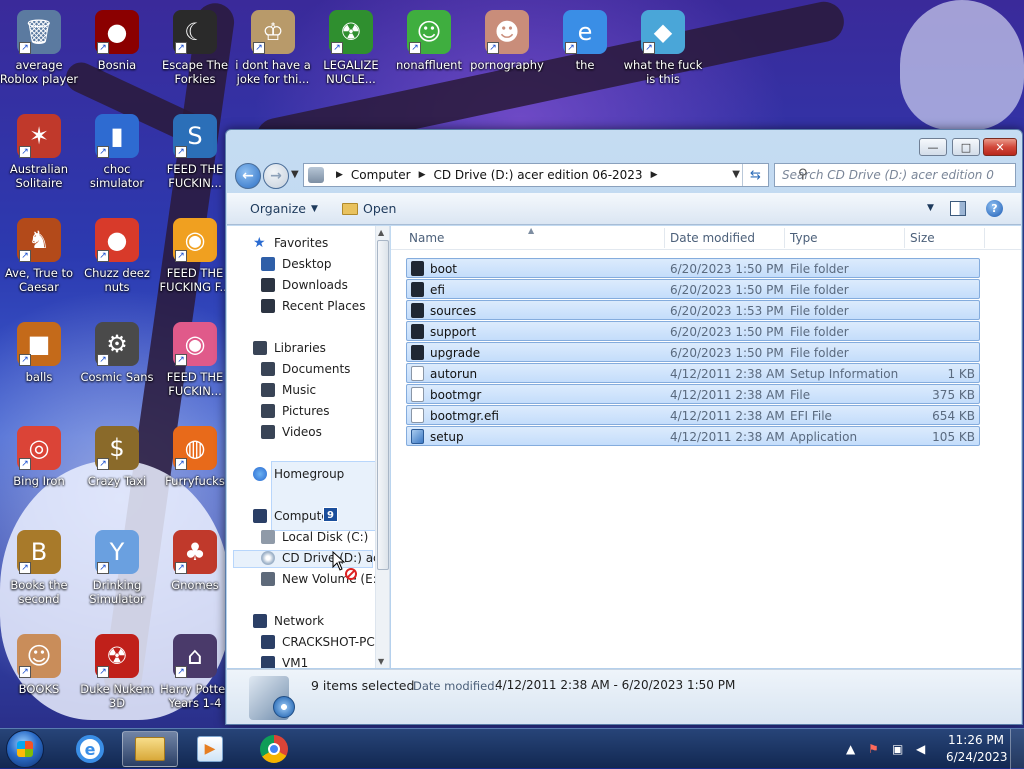 Image resolution: width=1024 pixels, height=769 pixels. Describe the element at coordinates (288, 390) in the screenshot. I see `nav-item-music: Music` at that location.